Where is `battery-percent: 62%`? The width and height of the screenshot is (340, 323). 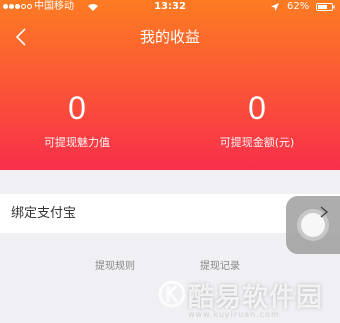 battery-percent: 62% is located at coordinates (298, 6).